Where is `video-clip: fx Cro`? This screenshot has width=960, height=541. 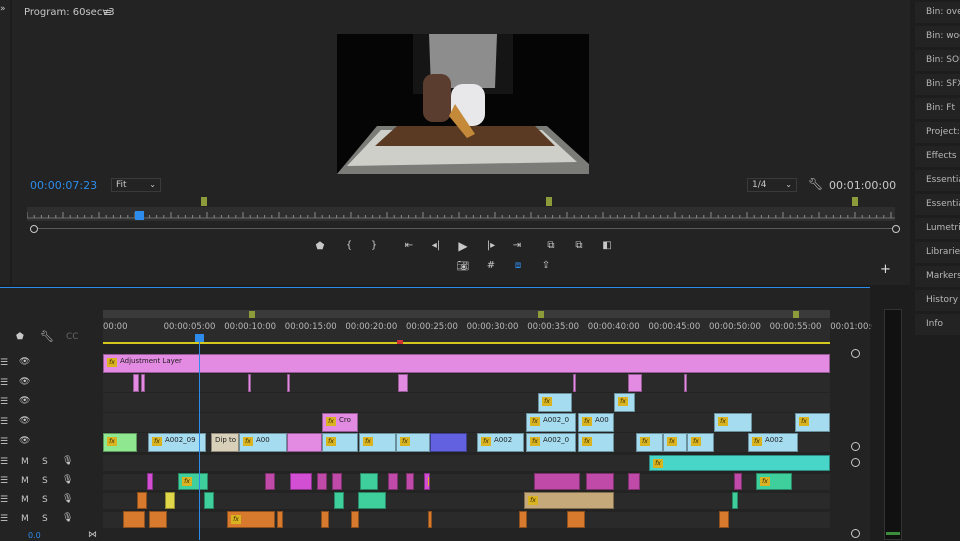
video-clip: fx Cro is located at coordinates (340, 422).